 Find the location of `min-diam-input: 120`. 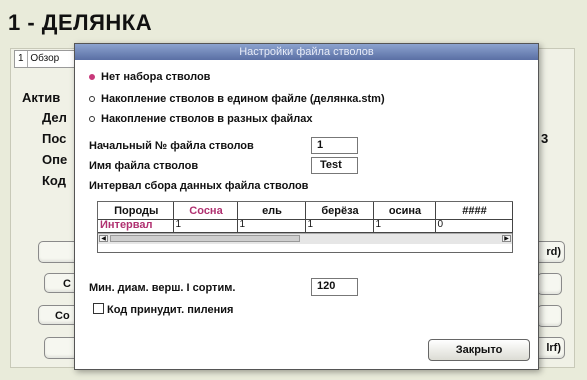

min-diam-input: 120 is located at coordinates (334, 287).